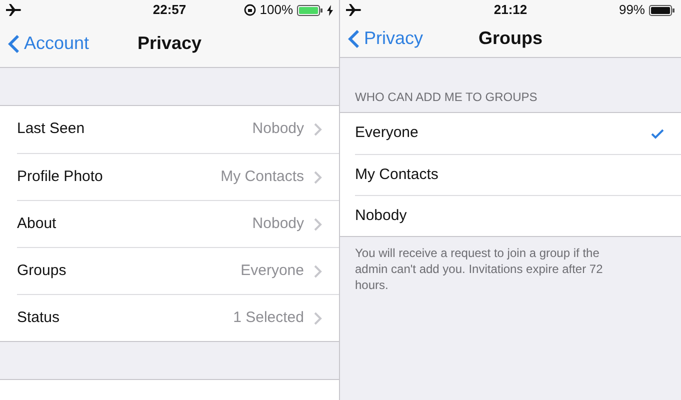  What do you see at coordinates (386, 133) in the screenshot?
I see `option-label: Everyone` at bounding box center [386, 133].